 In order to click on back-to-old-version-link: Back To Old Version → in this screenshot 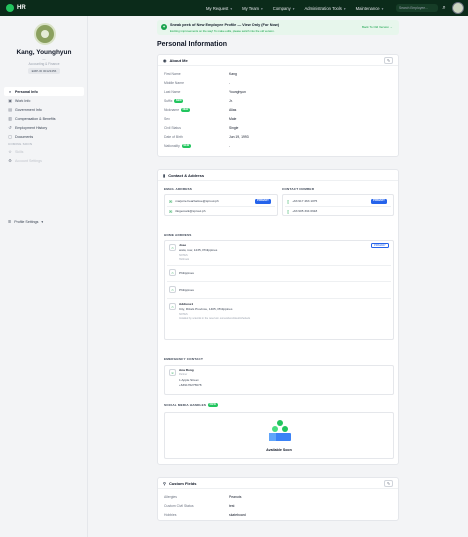, I will do `click(377, 27)`.